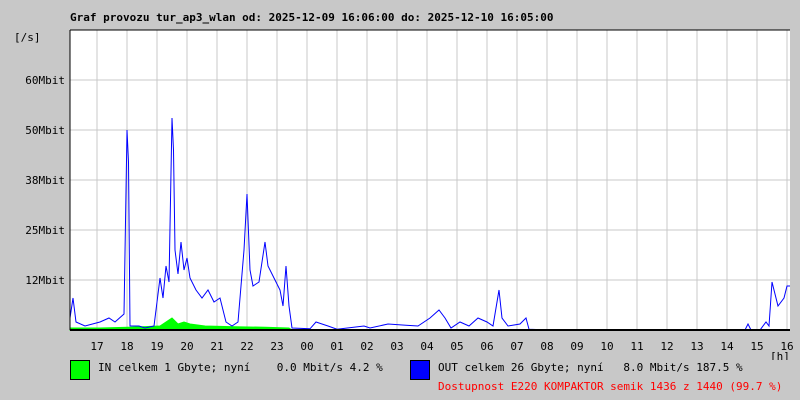 This screenshot has width=800, height=400. What do you see at coordinates (546, 346) in the screenshot?
I see `x-tick-label: 08` at bounding box center [546, 346].